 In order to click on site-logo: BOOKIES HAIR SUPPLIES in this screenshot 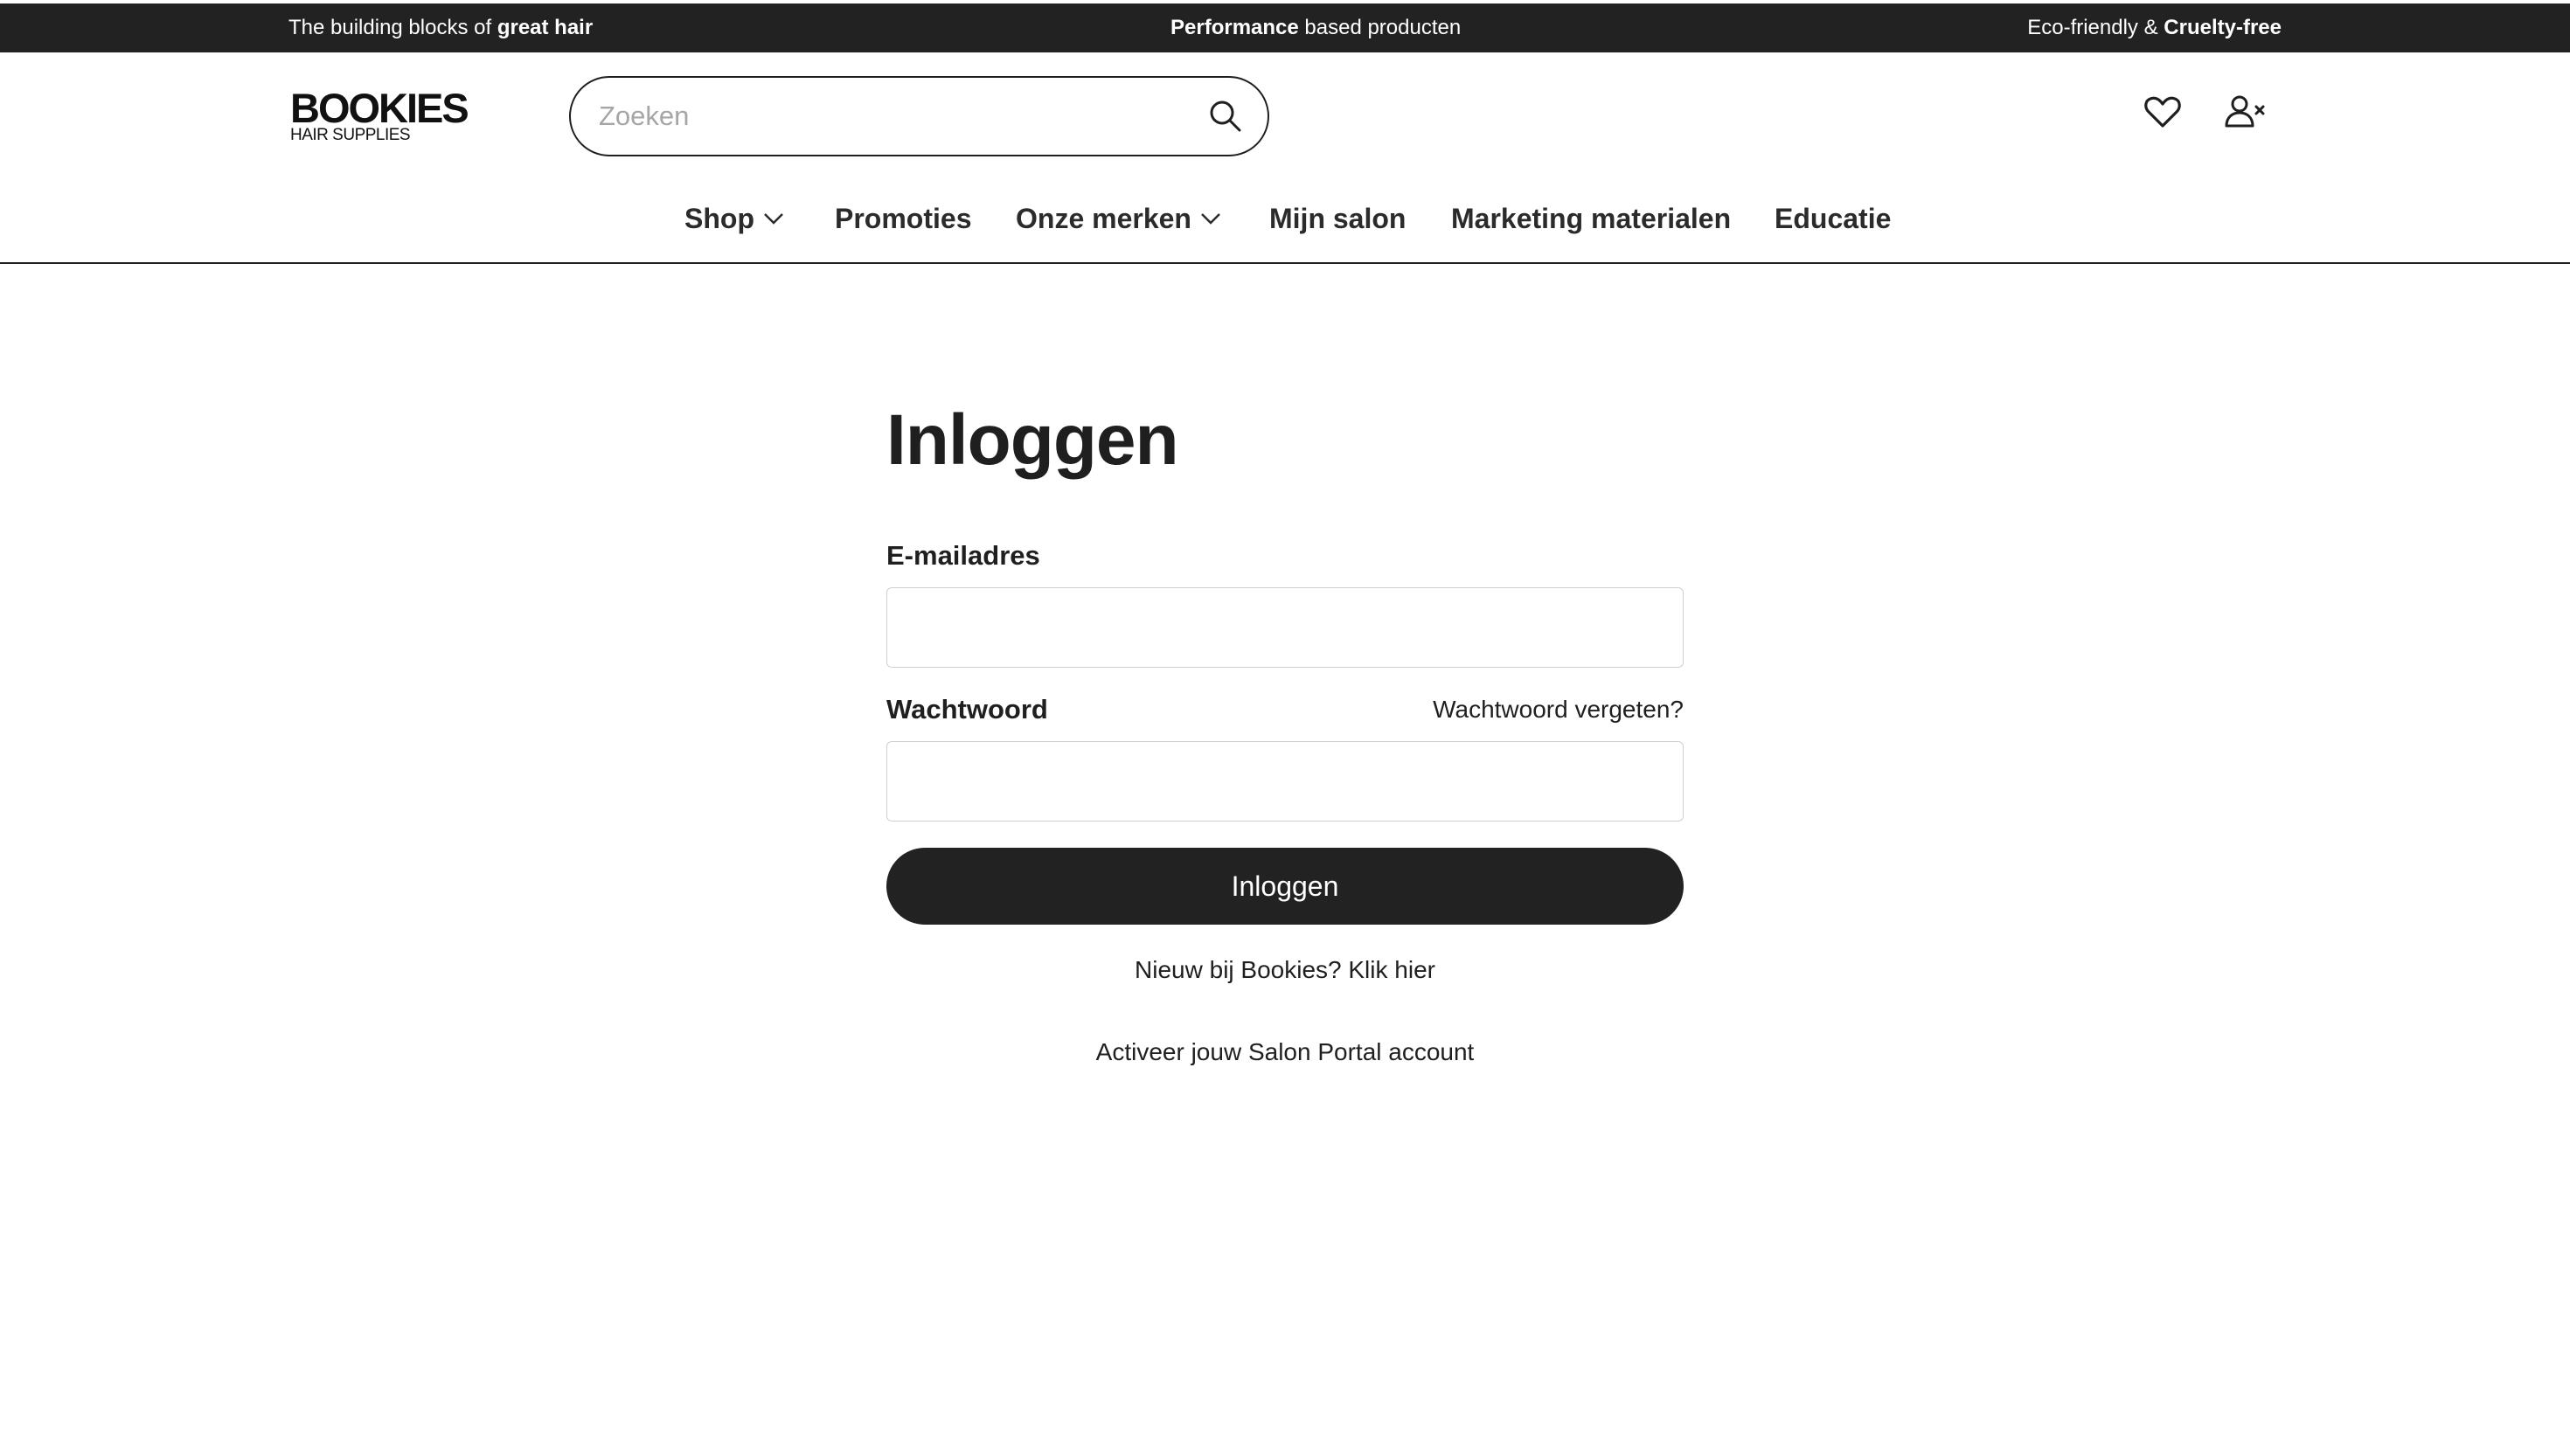, I will do `click(379, 115)`.